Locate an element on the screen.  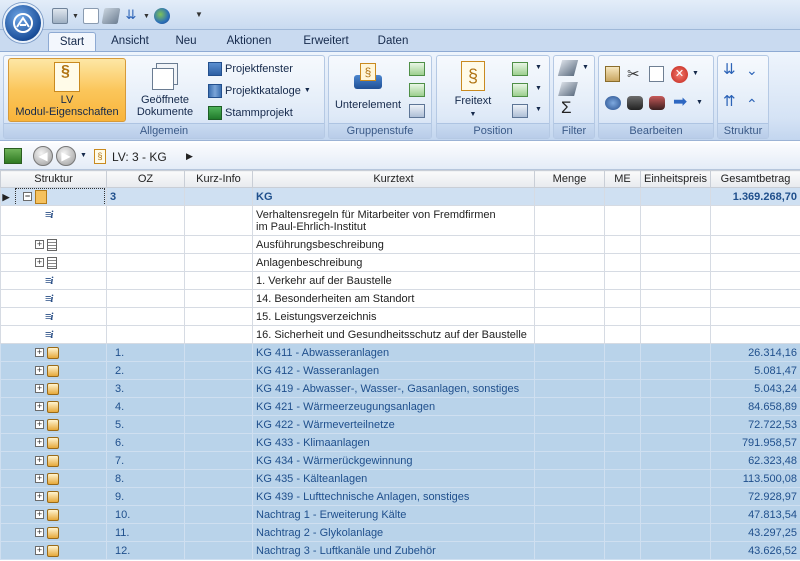
tab-erweitert: Erweitert is located at coordinates (326, 41).